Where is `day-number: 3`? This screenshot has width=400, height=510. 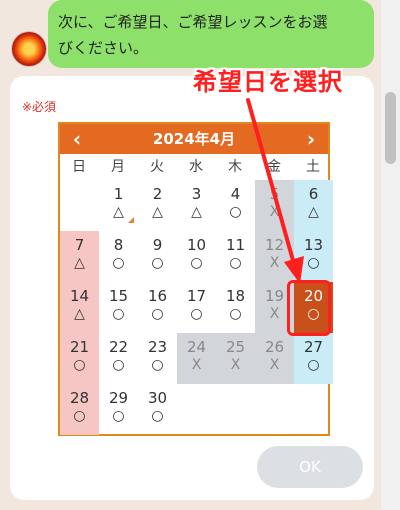 day-number: 3 is located at coordinates (196, 194).